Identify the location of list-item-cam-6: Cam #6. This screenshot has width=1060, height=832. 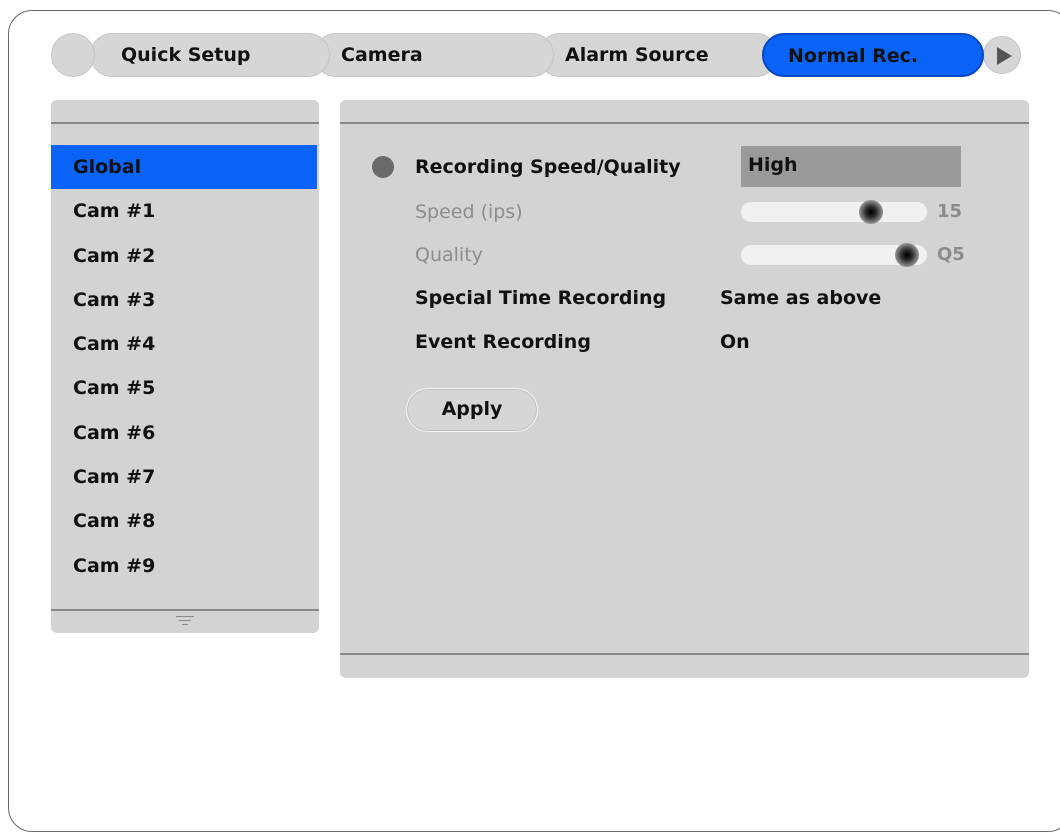
(184, 433).